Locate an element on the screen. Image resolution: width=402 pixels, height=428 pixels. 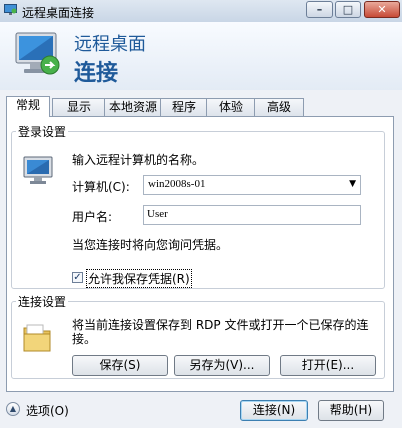
tab-general: 常规 is located at coordinates (28, 106).